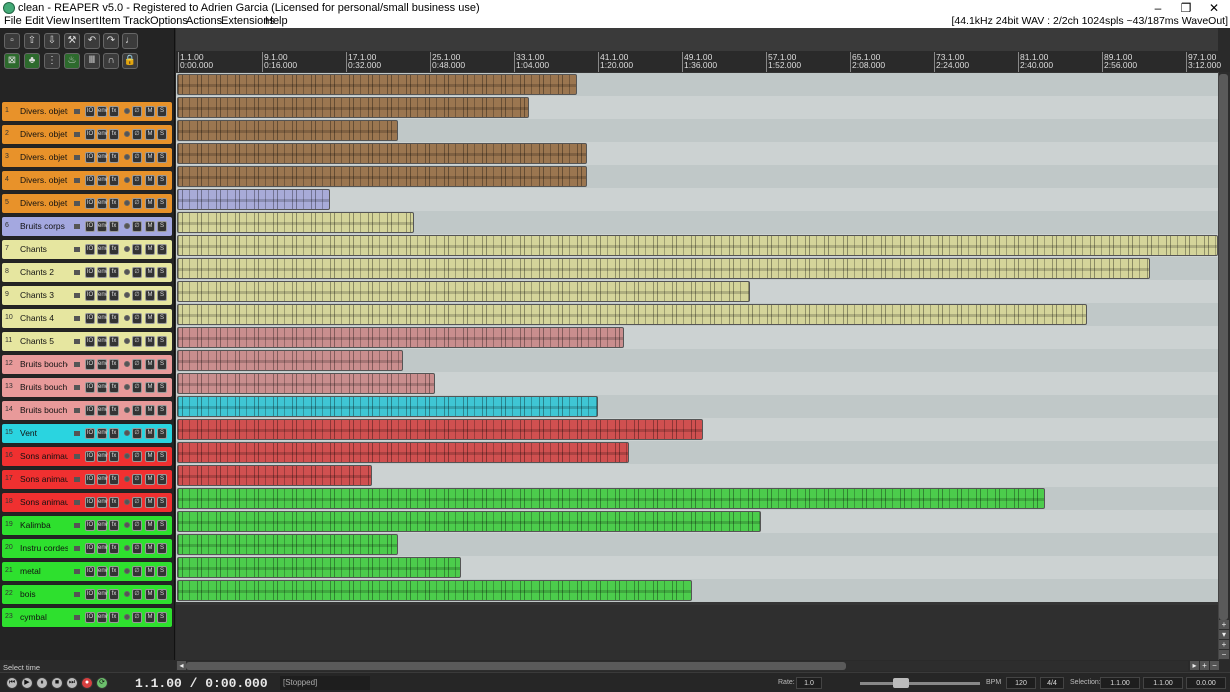  I want to click on track-23: 23 cymbal IO env fx ∅ M S, so click(87, 617).